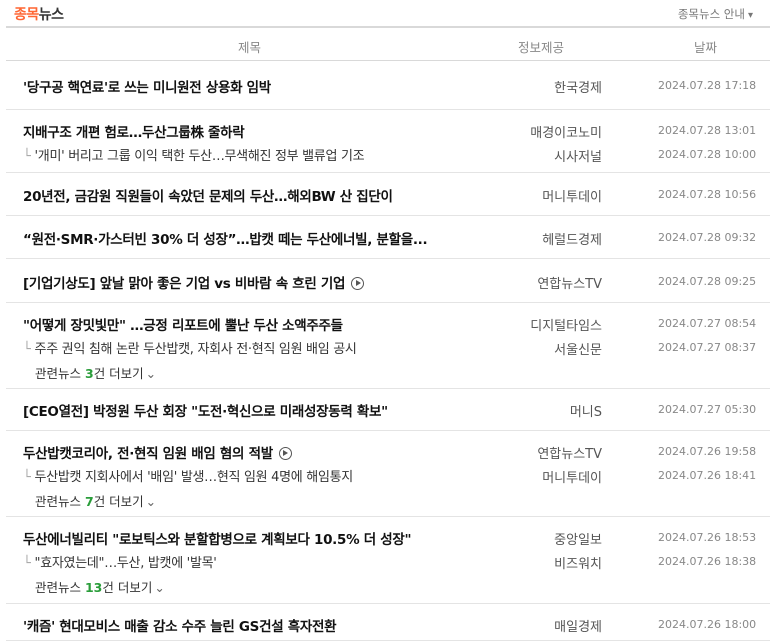 Image resolution: width=773 pixels, height=642 pixels. Describe the element at coordinates (707, 237) in the screenshot. I see `news-date: 2024.07.28 09:32` at that location.